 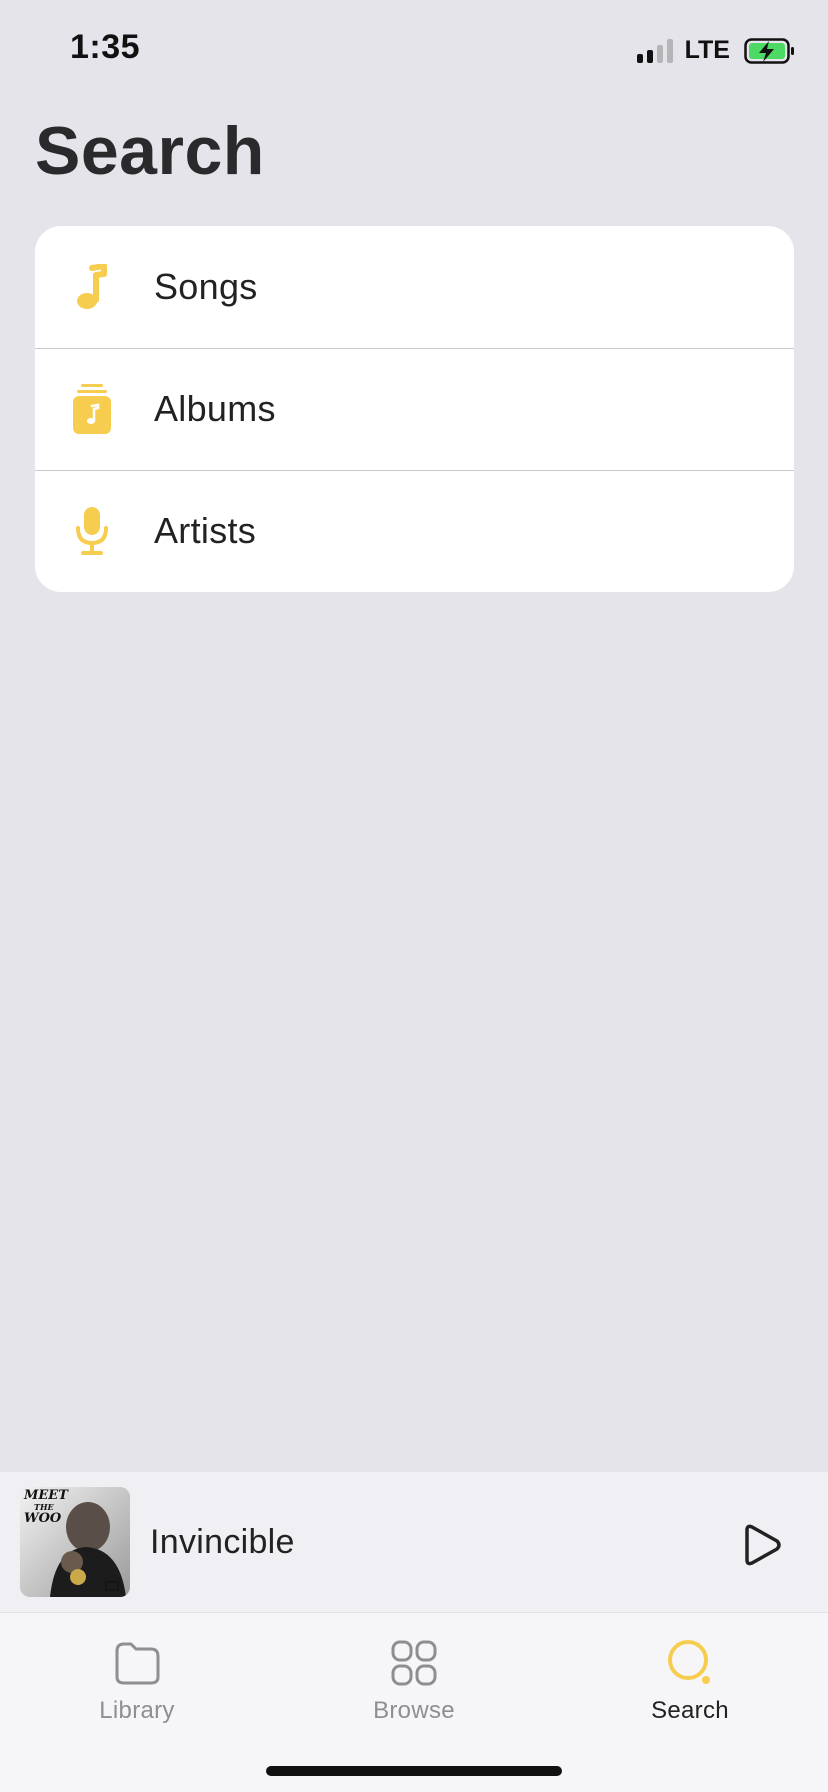 What do you see at coordinates (137, 1663) in the screenshot?
I see `folder-icon` at bounding box center [137, 1663].